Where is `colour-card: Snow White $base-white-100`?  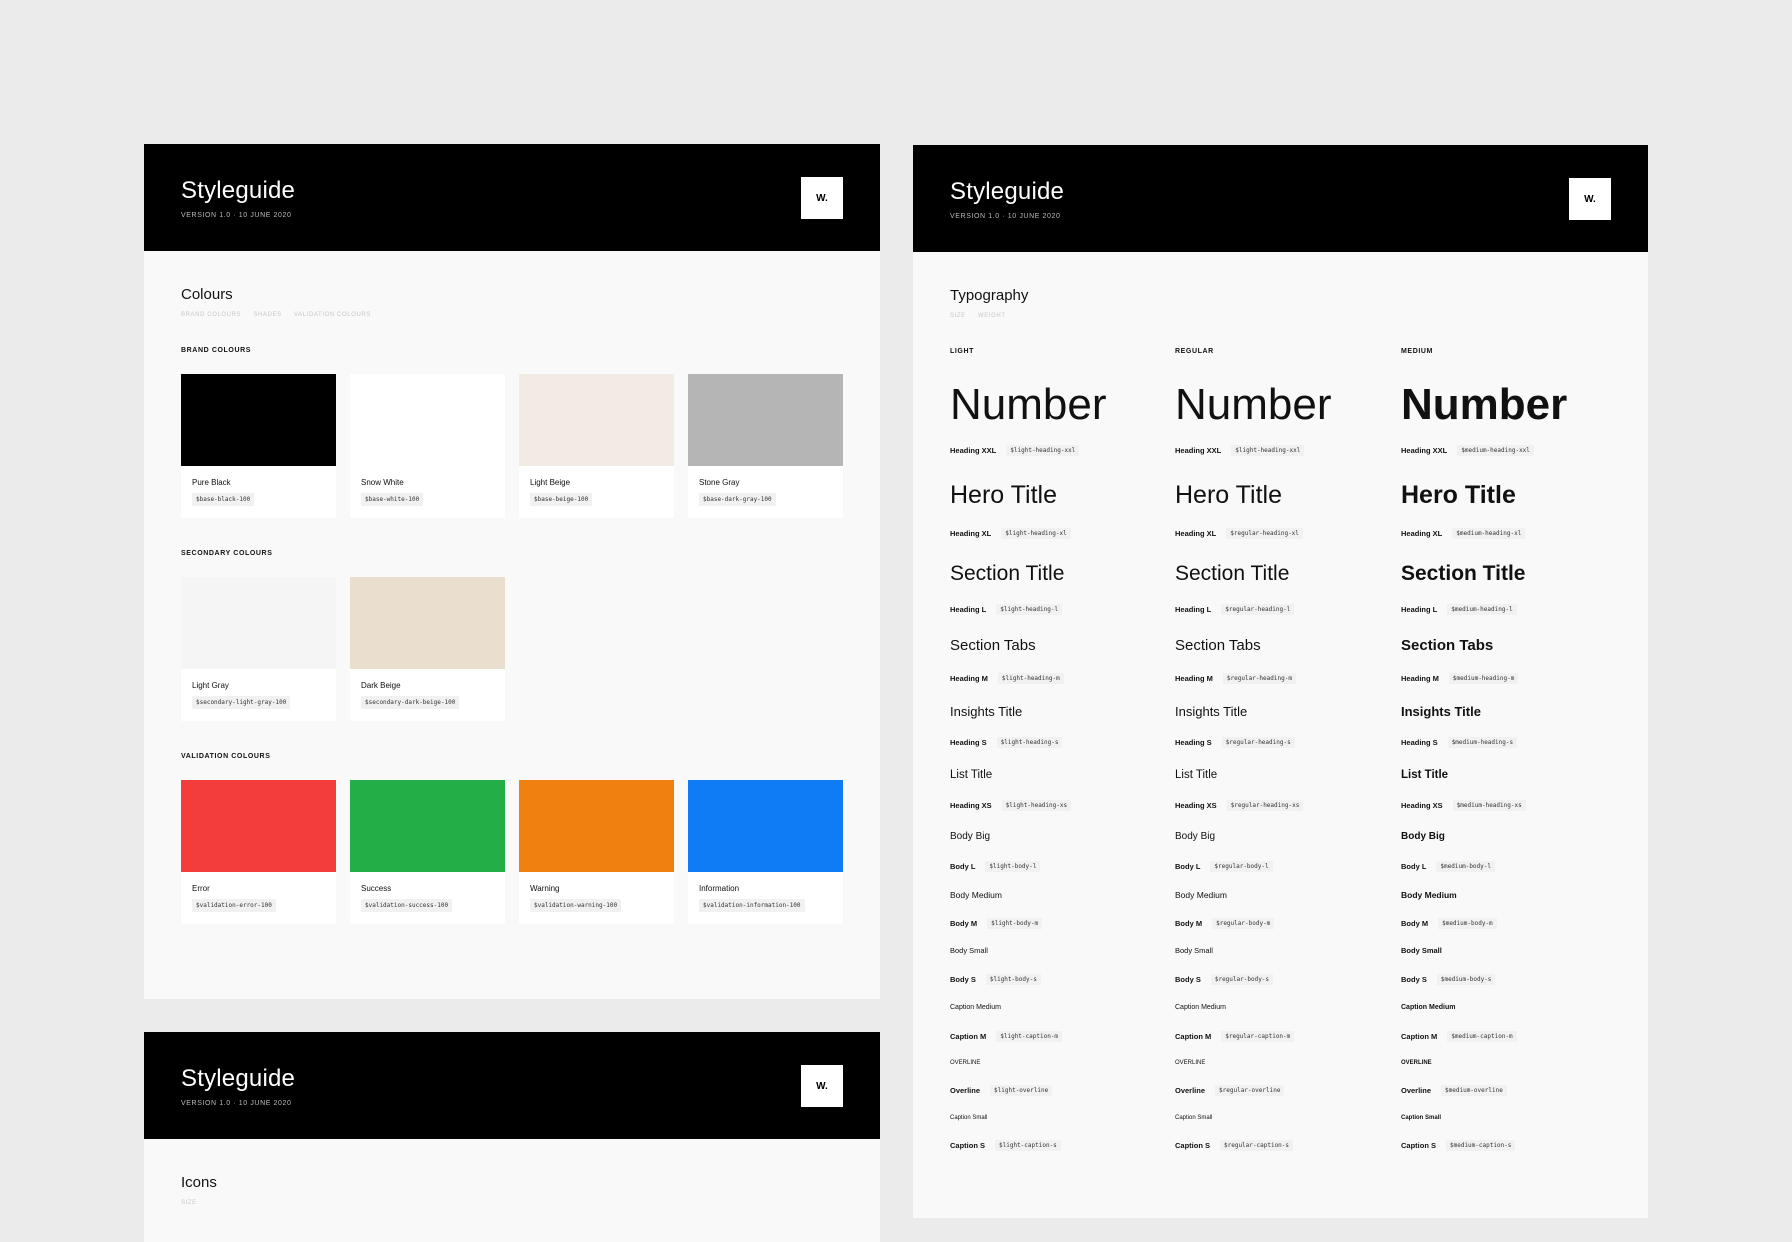
colour-card: Snow White $base-white-100 is located at coordinates (427, 446).